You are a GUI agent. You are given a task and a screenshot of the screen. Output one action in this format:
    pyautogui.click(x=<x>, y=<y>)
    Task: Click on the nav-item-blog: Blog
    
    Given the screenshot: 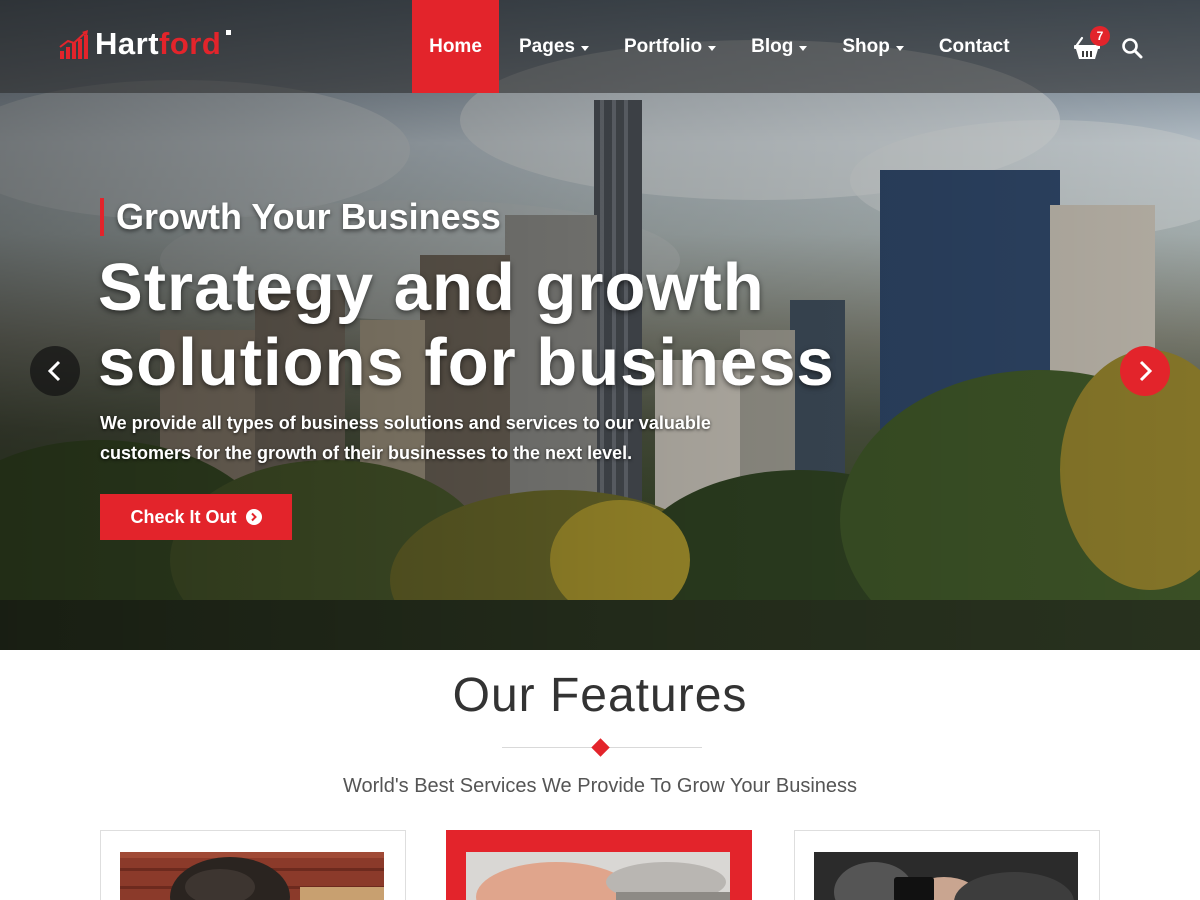 What is the action you would take?
    pyautogui.click(x=779, y=46)
    